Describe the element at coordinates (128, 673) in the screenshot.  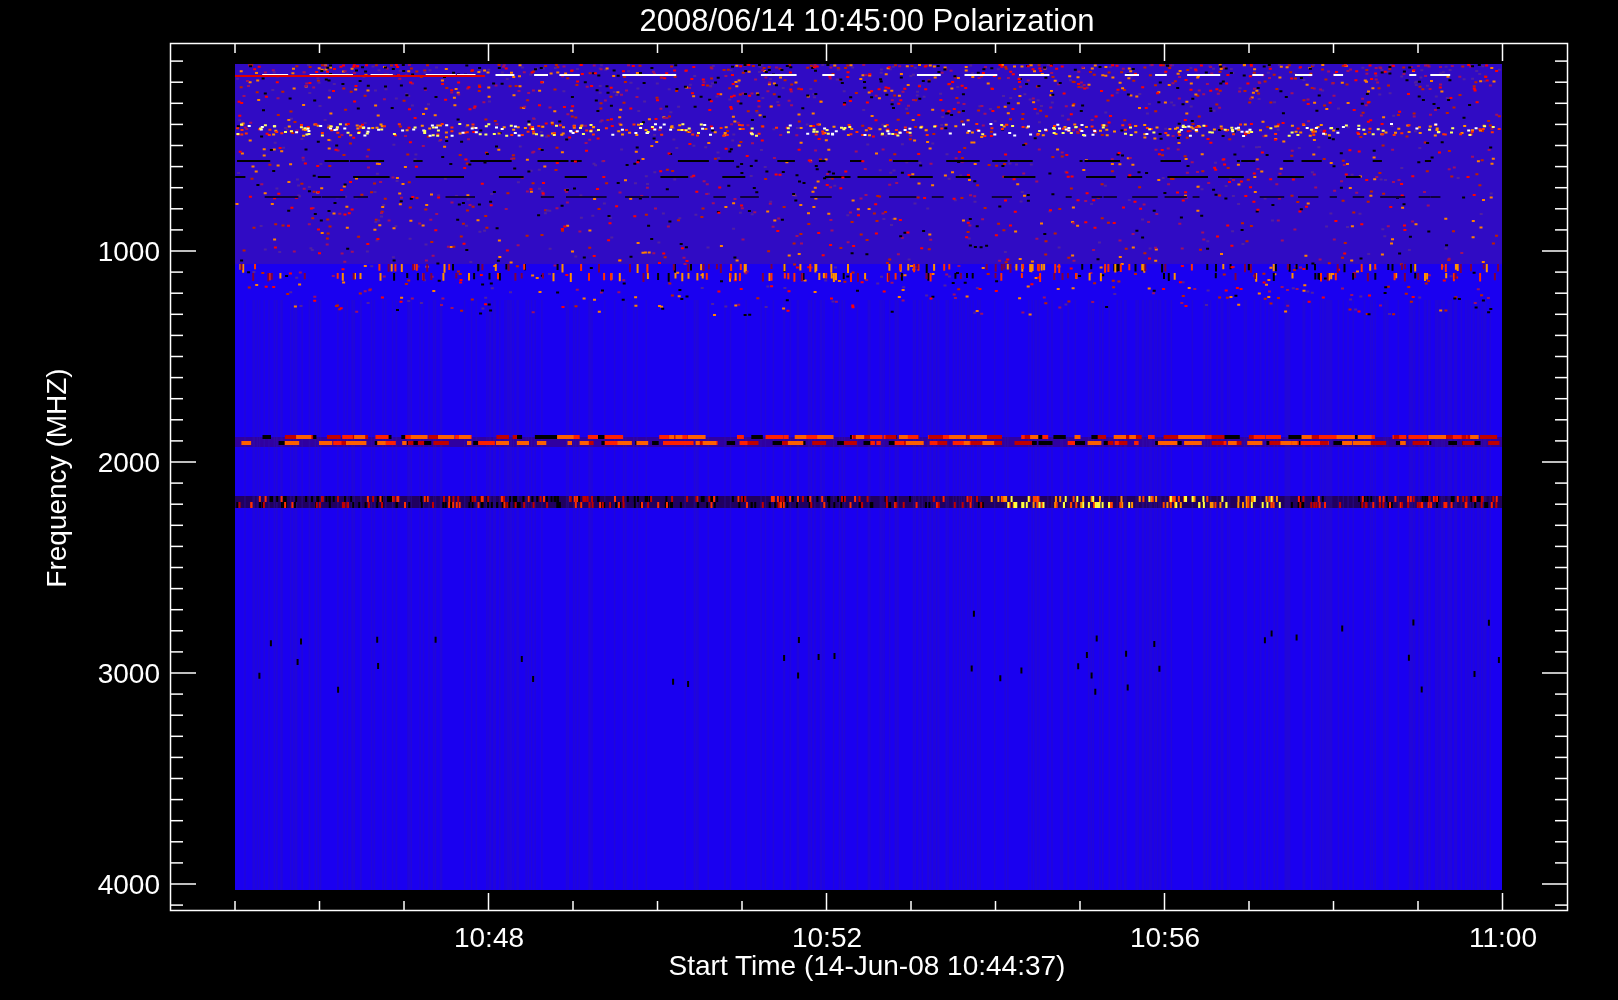
I see `tick-label: 3000` at that location.